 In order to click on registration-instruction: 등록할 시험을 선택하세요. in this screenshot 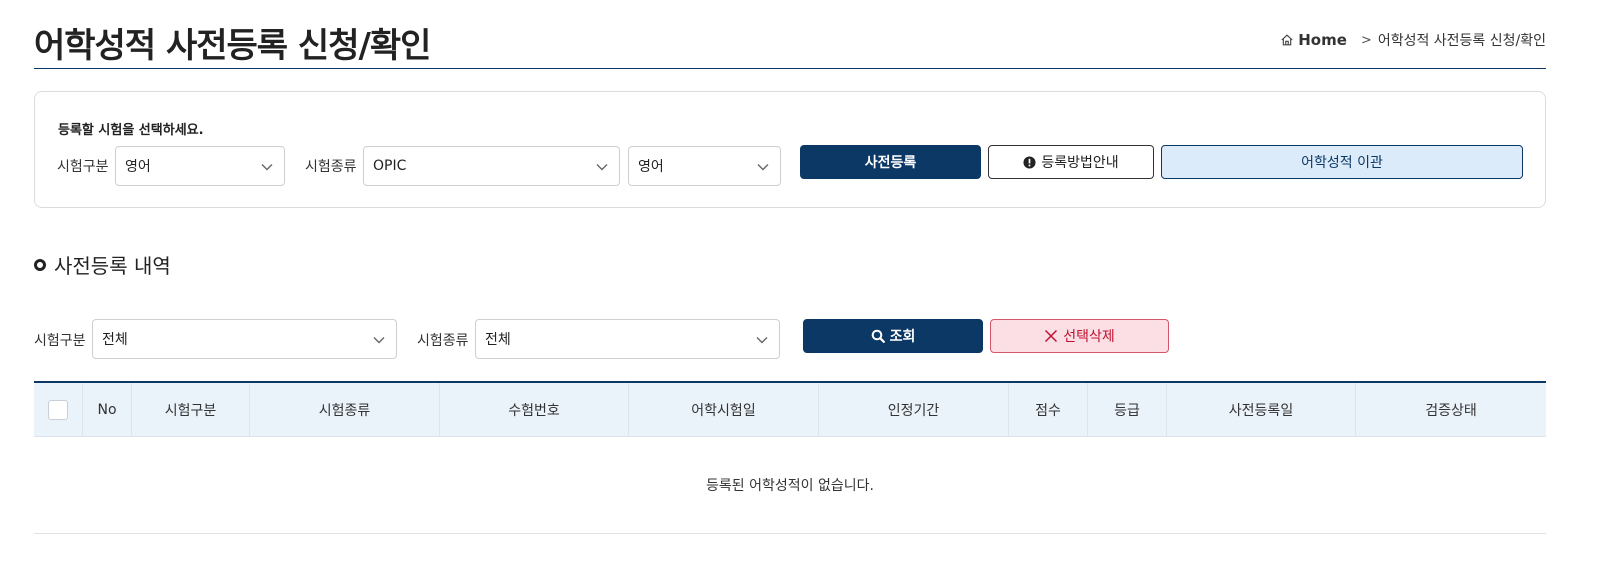, I will do `click(131, 130)`.